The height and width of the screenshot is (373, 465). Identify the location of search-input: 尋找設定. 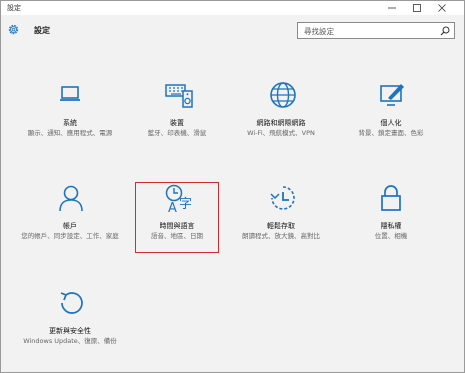
(376, 30).